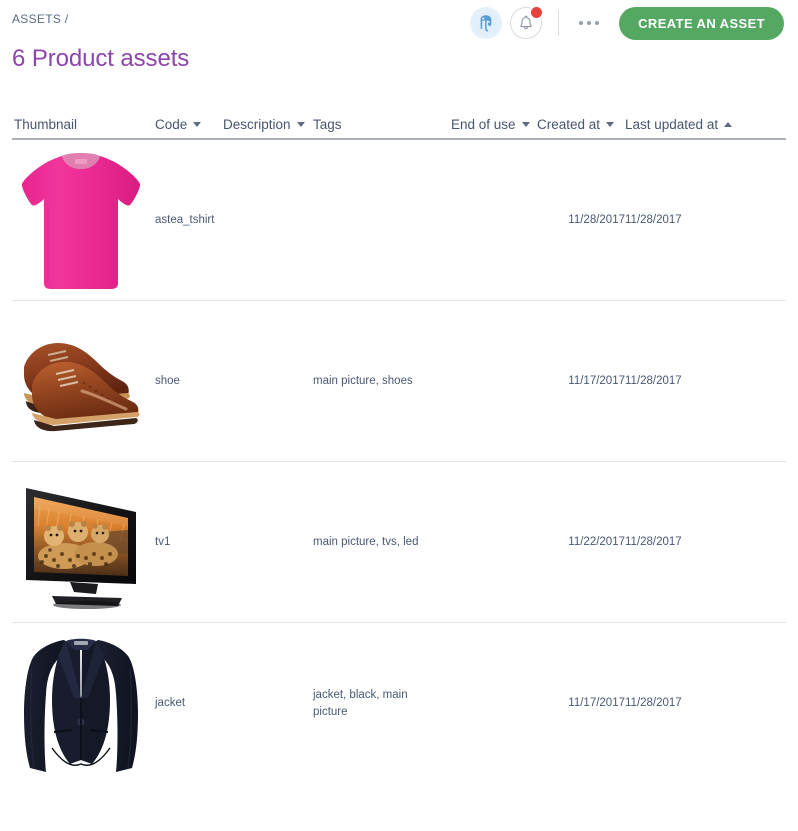 This screenshot has width=798, height=831. What do you see at coordinates (171, 124) in the screenshot?
I see `column-header-code-label: Code` at bounding box center [171, 124].